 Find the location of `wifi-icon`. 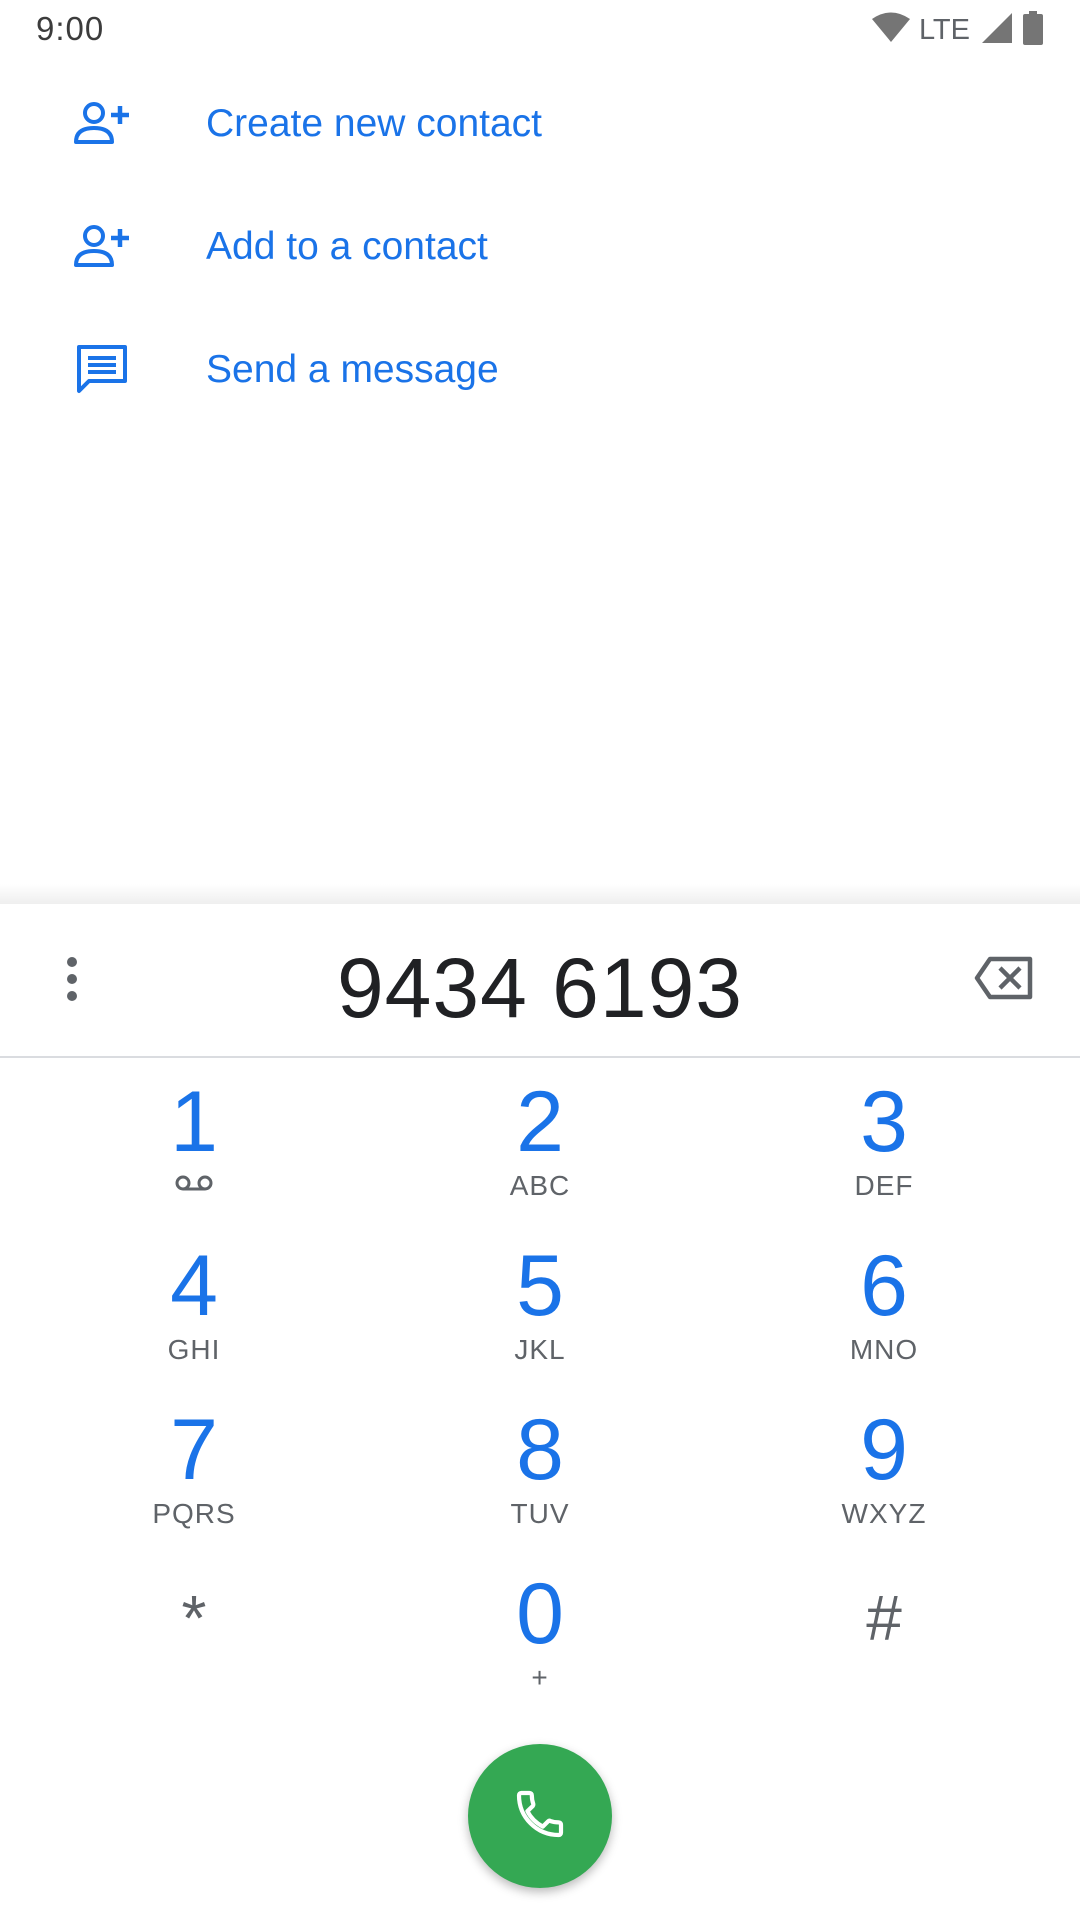

wifi-icon is located at coordinates (891, 30).